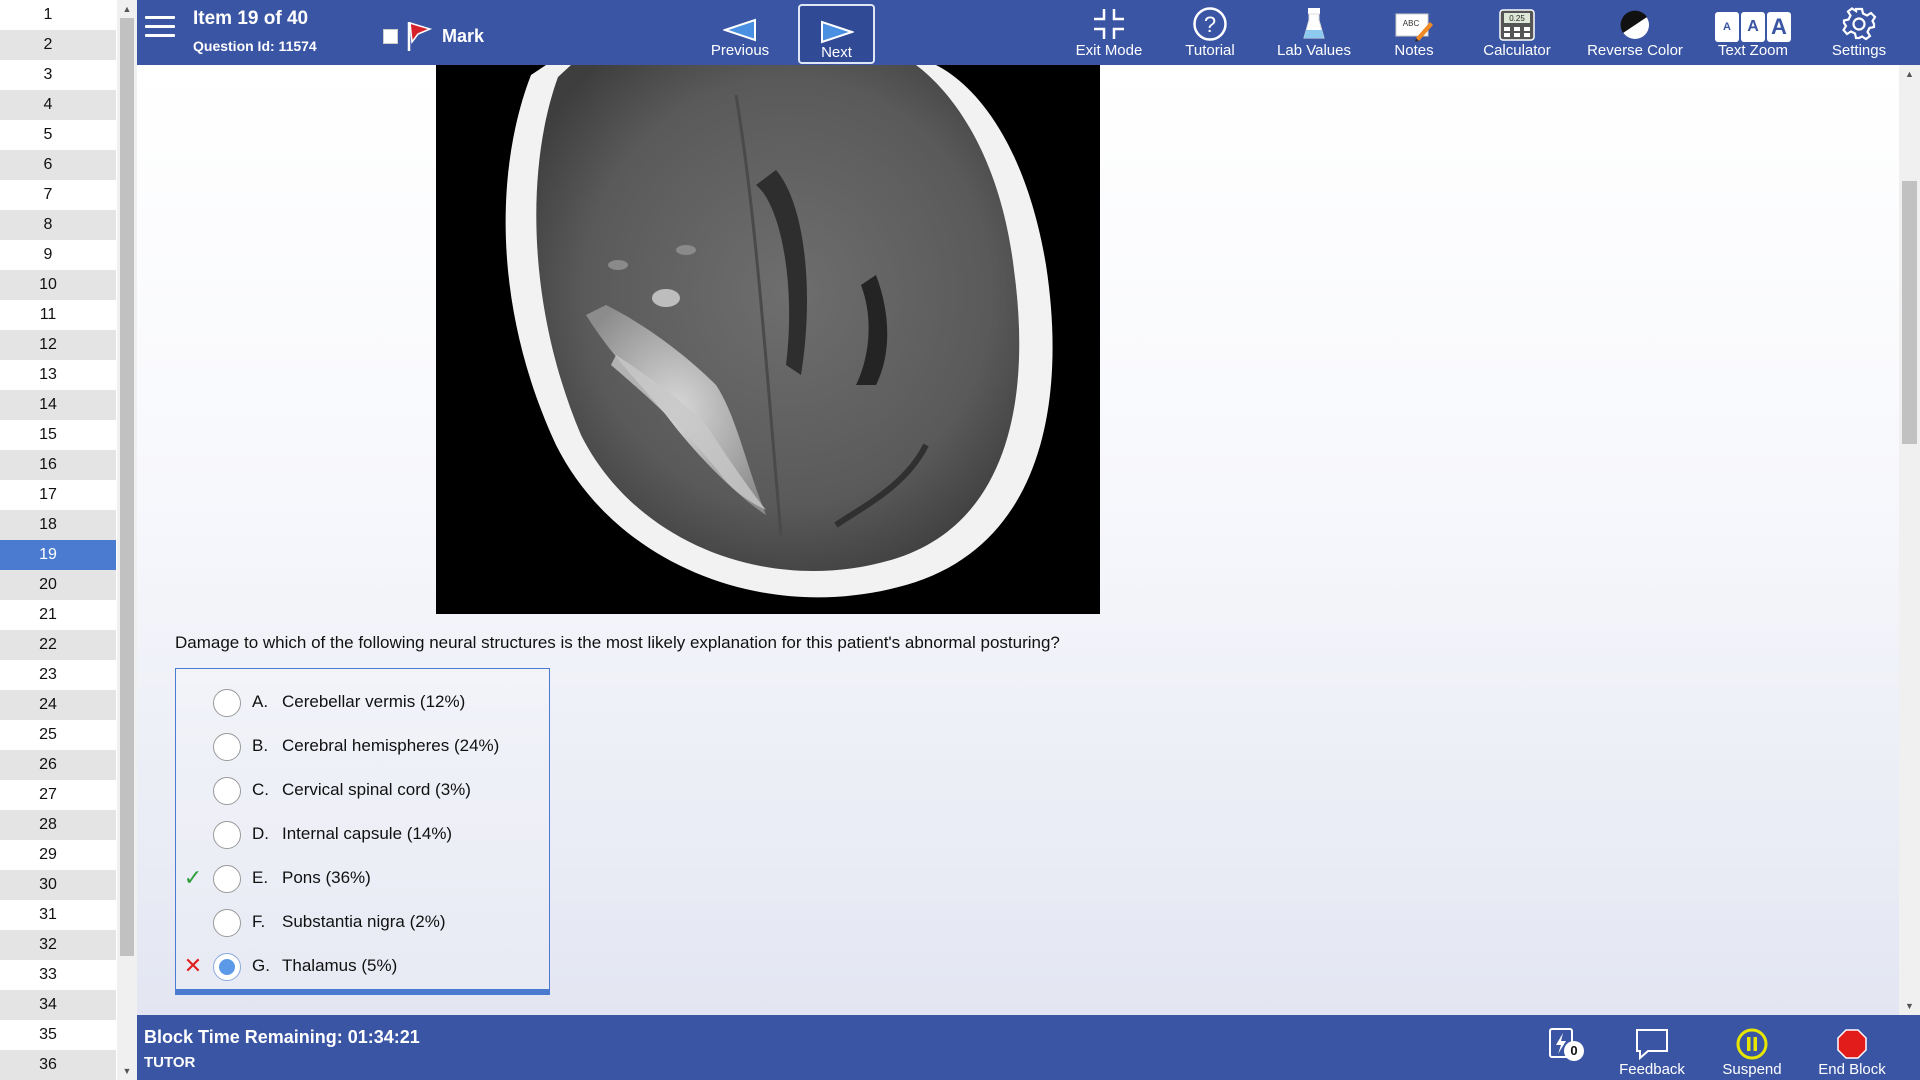 Image resolution: width=1920 pixels, height=1080 pixels. Describe the element at coordinates (259, 921) in the screenshot. I see `choice-letter: F.` at that location.